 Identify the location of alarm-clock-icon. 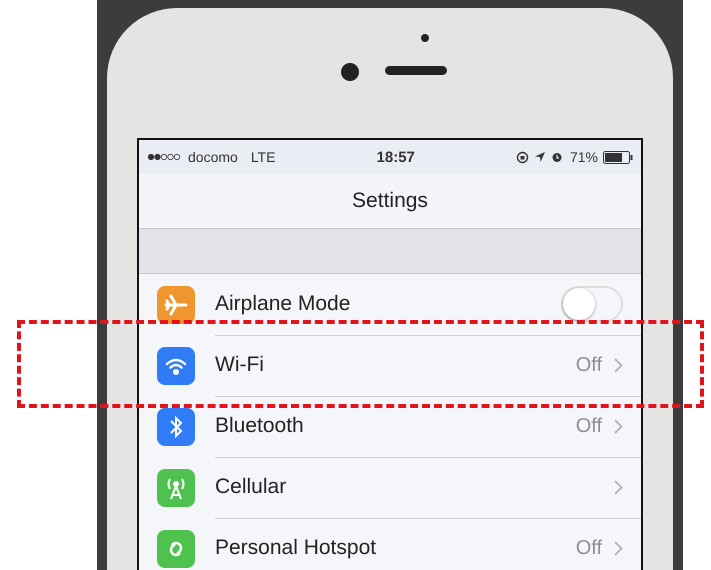
(556, 157).